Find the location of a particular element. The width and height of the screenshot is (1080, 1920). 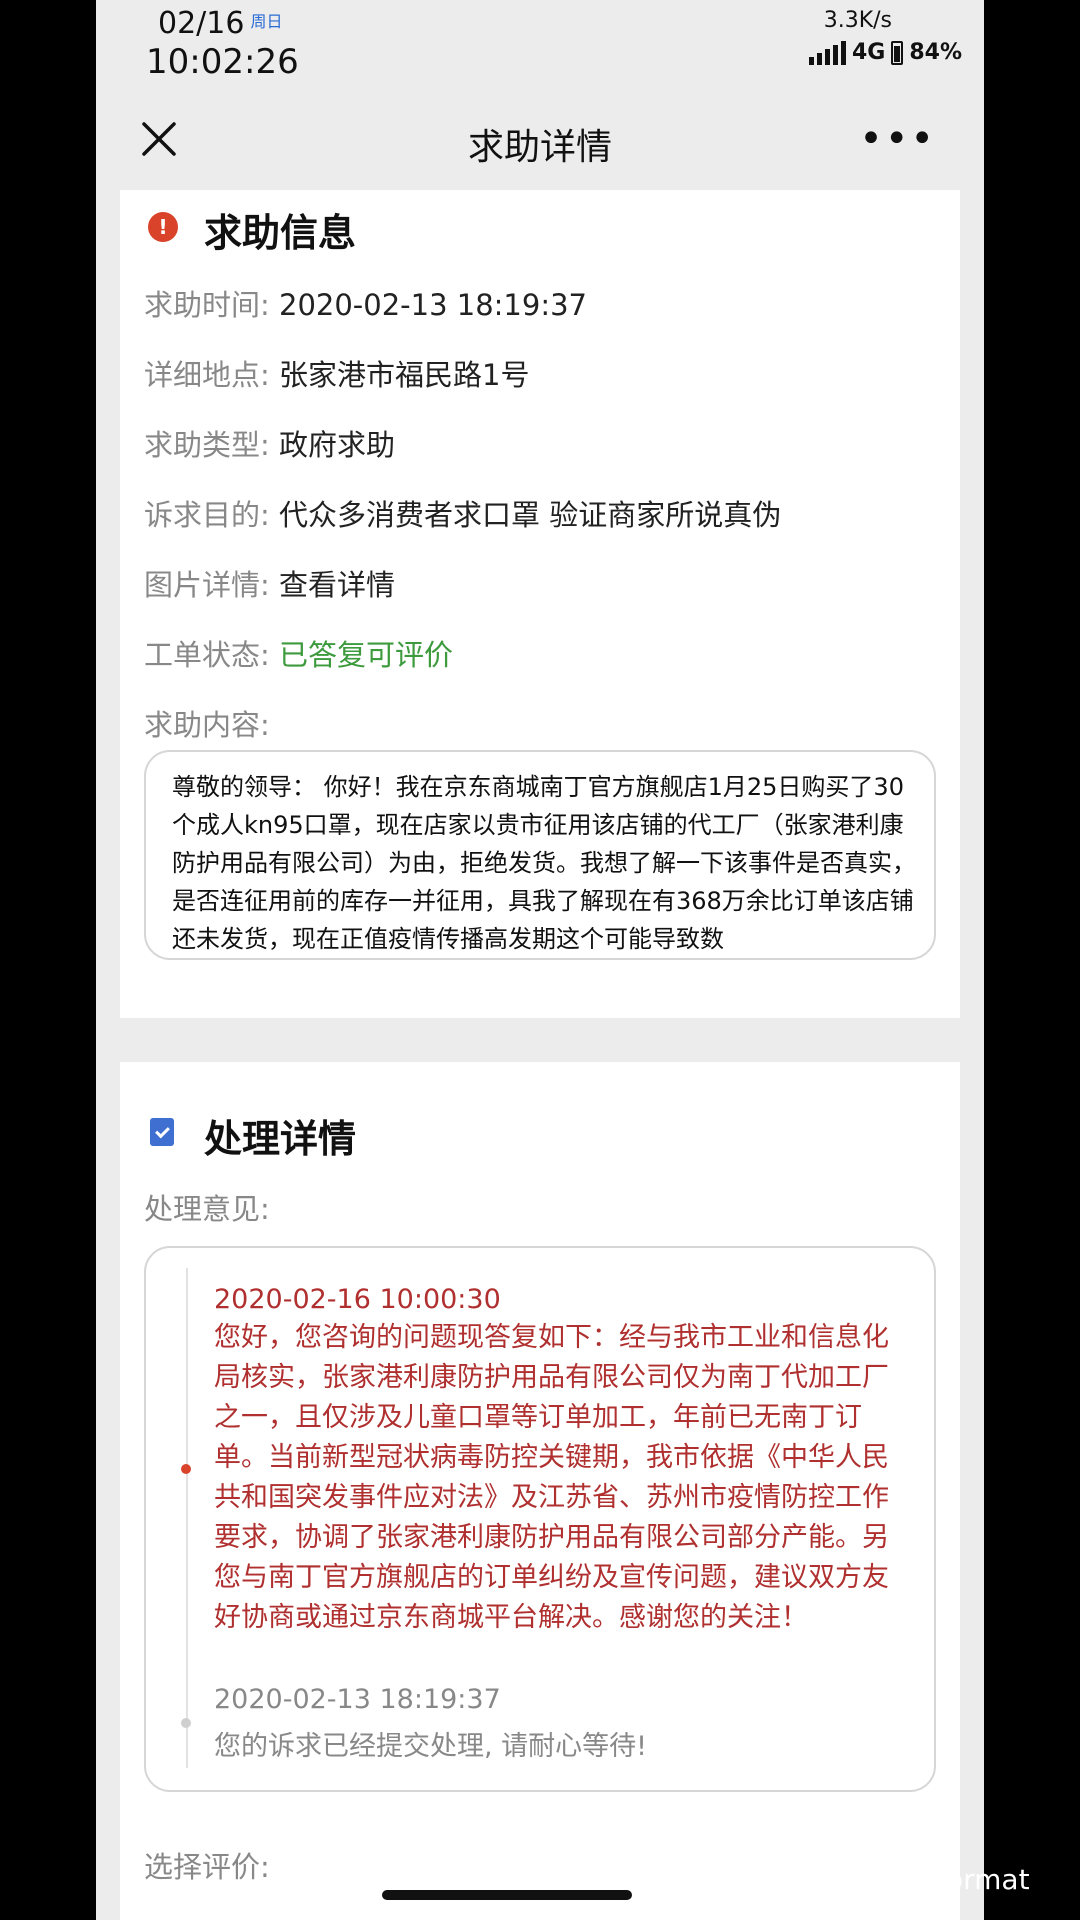

field-label: 详细地点: is located at coordinates (207, 375).